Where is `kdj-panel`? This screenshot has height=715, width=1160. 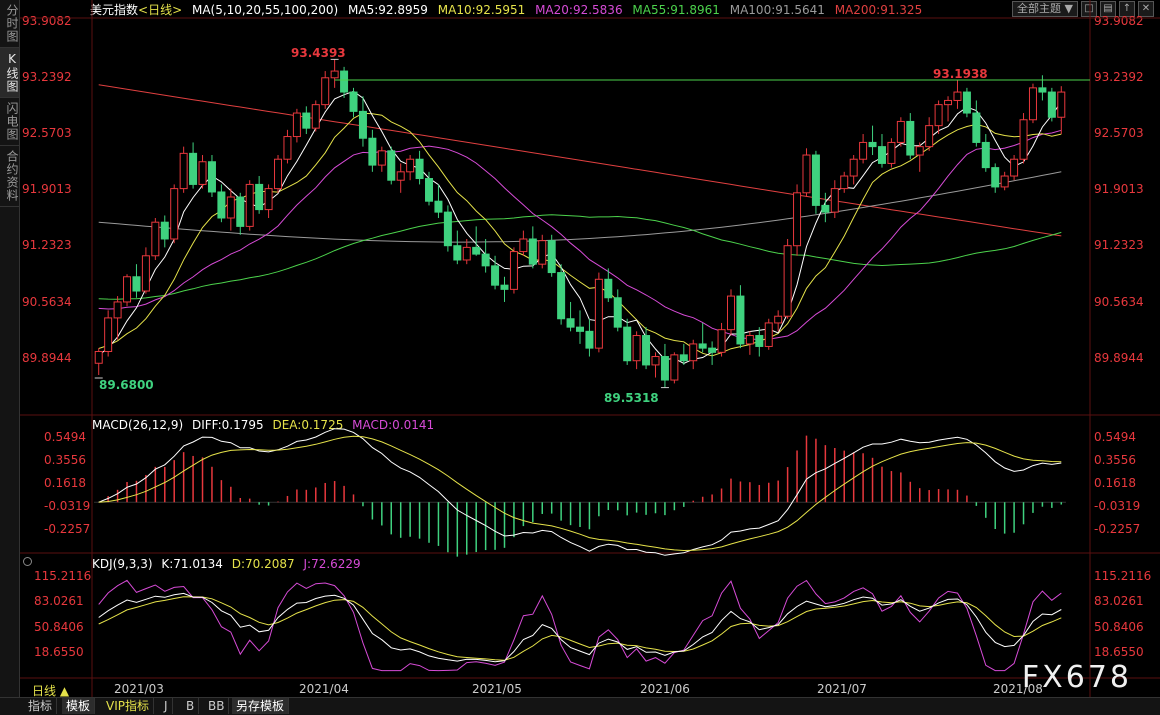 kdj-panel is located at coordinates (580, 625).